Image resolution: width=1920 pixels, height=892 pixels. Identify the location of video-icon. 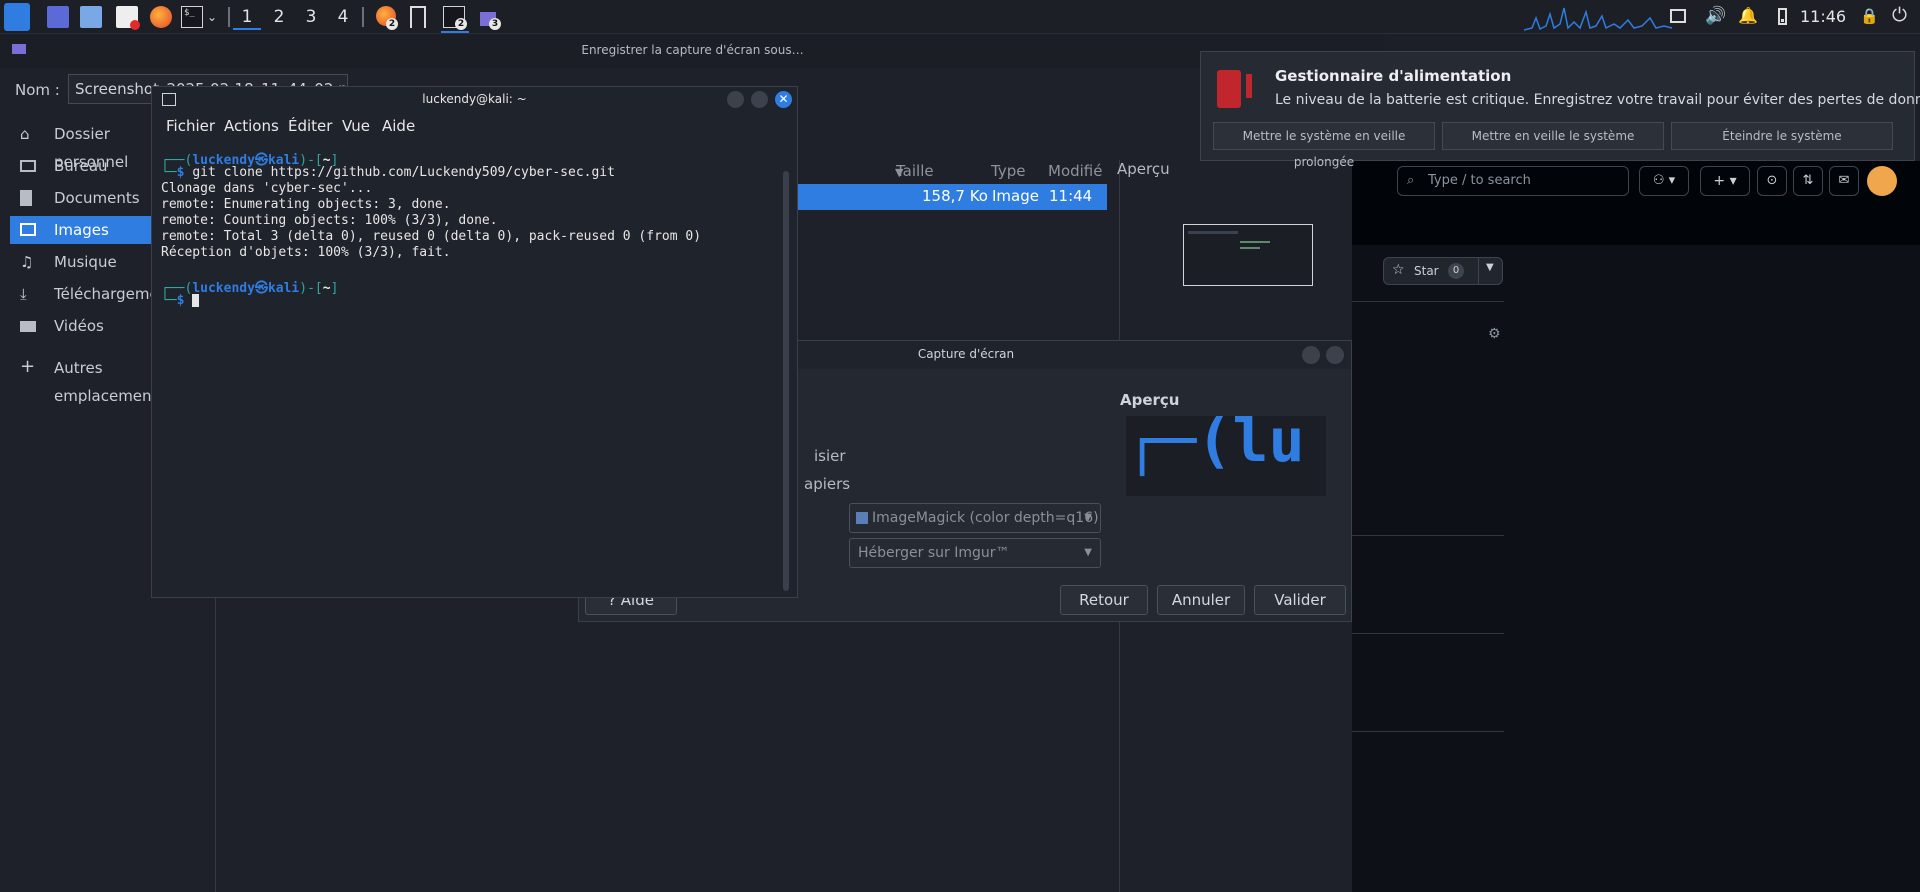
(28, 326).